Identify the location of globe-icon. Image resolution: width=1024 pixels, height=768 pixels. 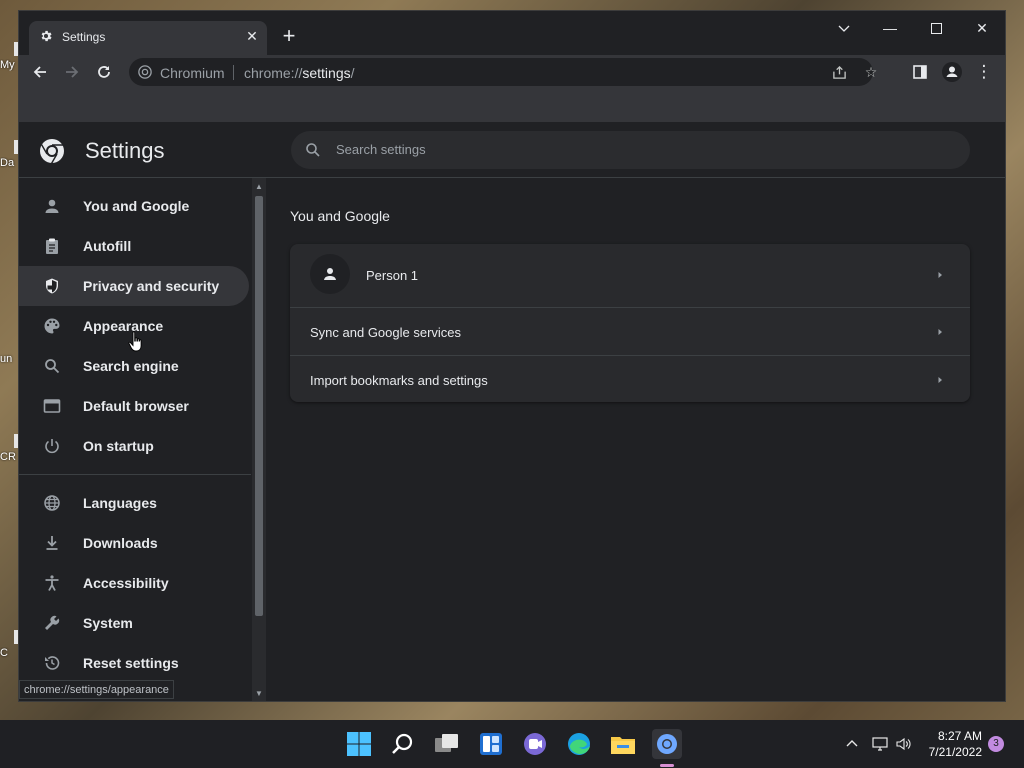
(52, 503).